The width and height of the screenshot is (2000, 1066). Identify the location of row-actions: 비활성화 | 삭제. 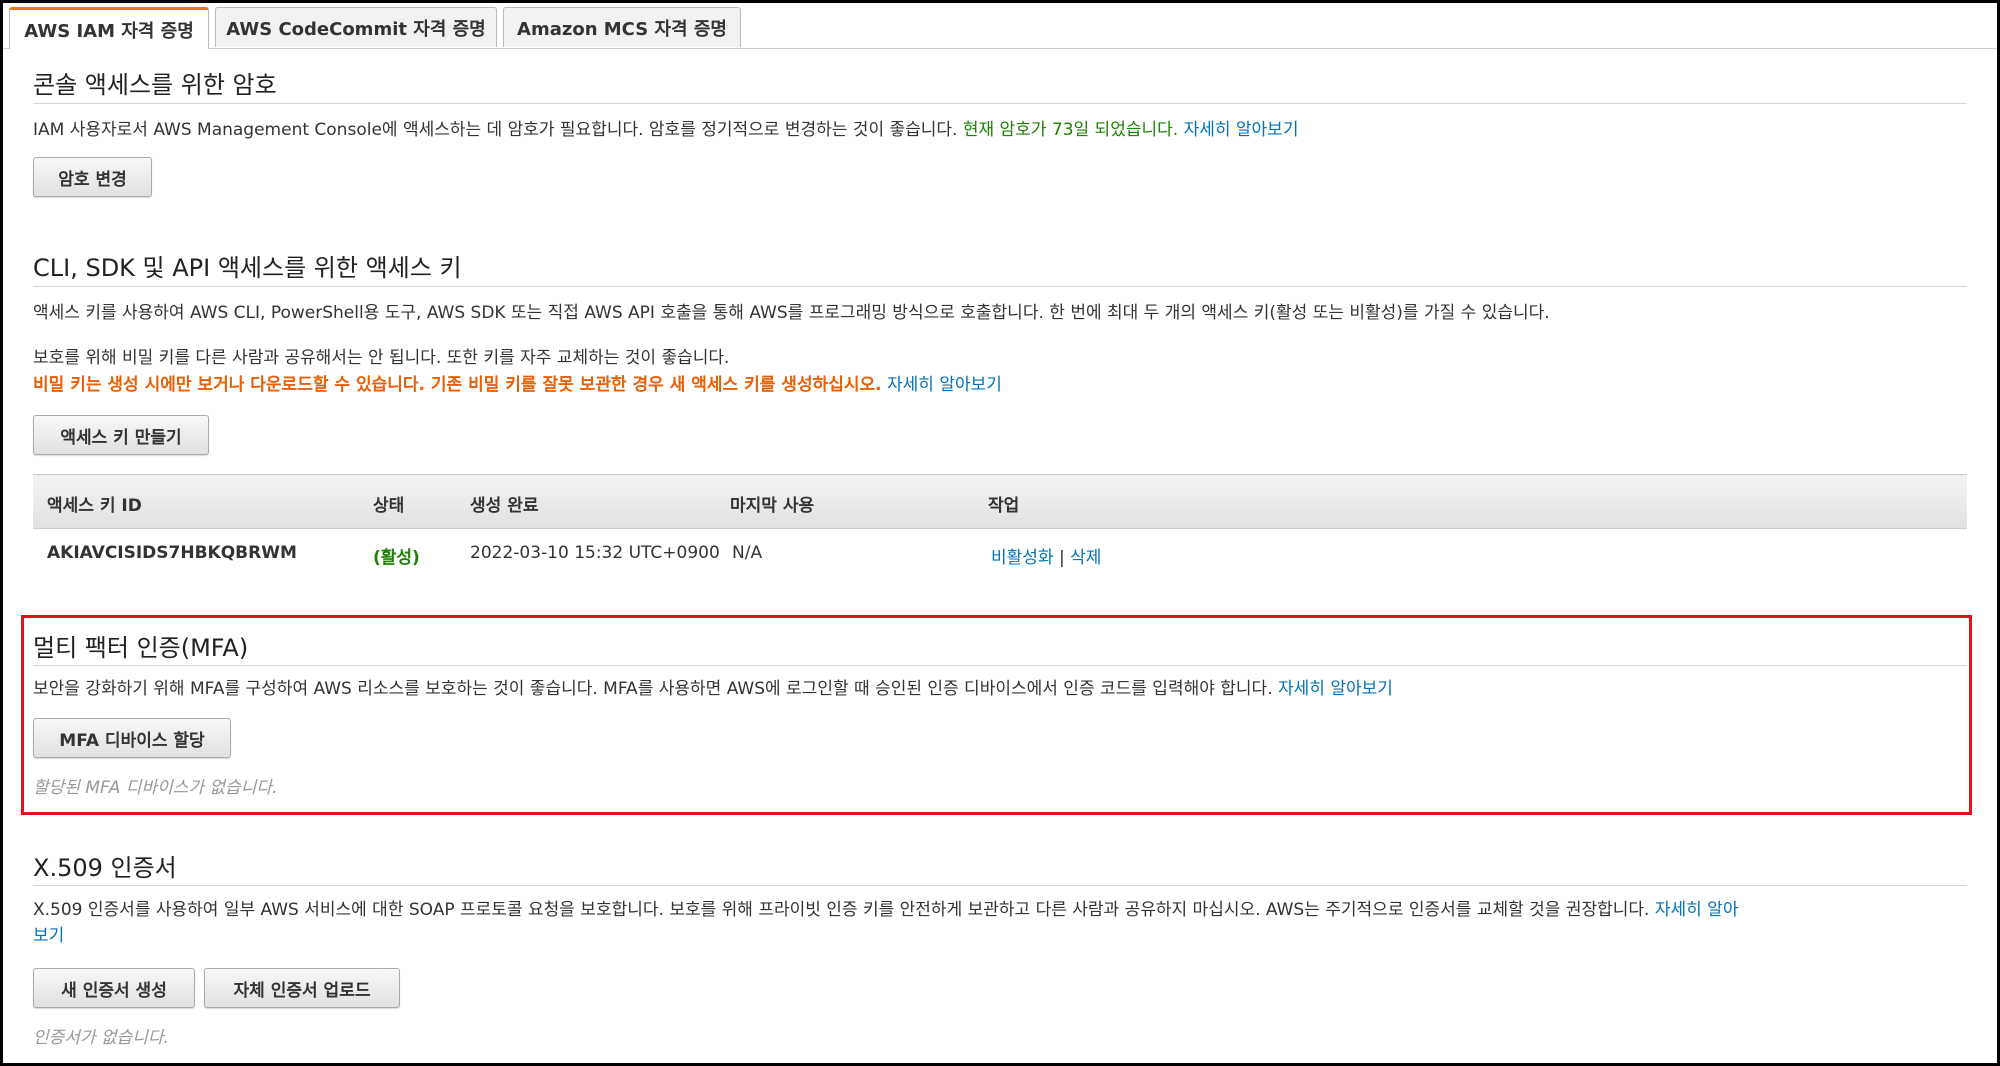
(1046, 555).